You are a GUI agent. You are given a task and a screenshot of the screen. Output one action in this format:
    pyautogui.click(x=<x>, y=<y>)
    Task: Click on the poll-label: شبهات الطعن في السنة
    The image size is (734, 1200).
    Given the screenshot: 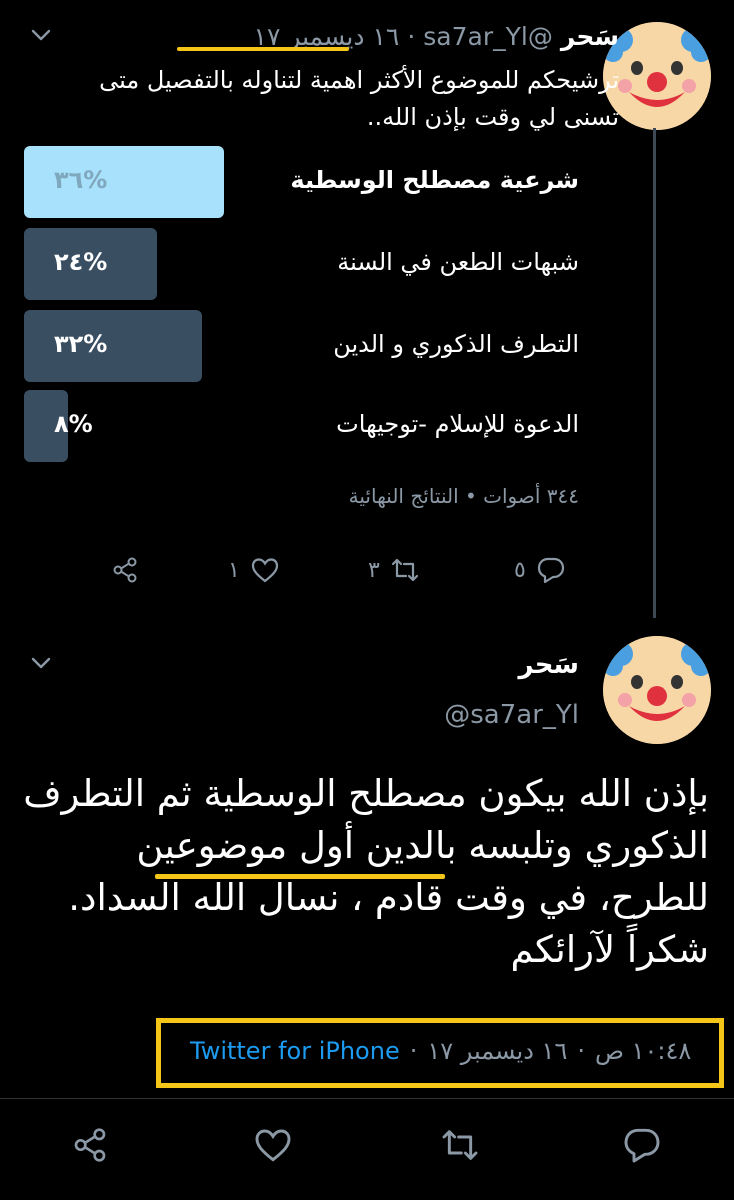 What is the action you would take?
    pyautogui.click(x=458, y=262)
    